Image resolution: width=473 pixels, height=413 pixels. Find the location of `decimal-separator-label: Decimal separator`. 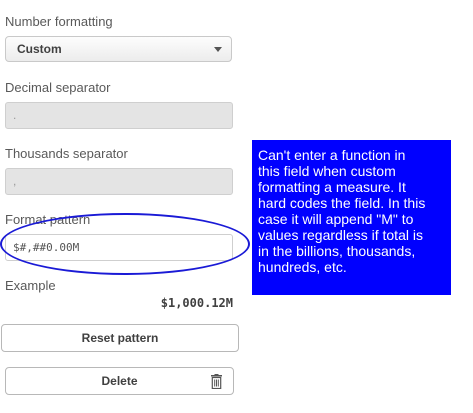

decimal-separator-label: Decimal separator is located at coordinates (58, 87).